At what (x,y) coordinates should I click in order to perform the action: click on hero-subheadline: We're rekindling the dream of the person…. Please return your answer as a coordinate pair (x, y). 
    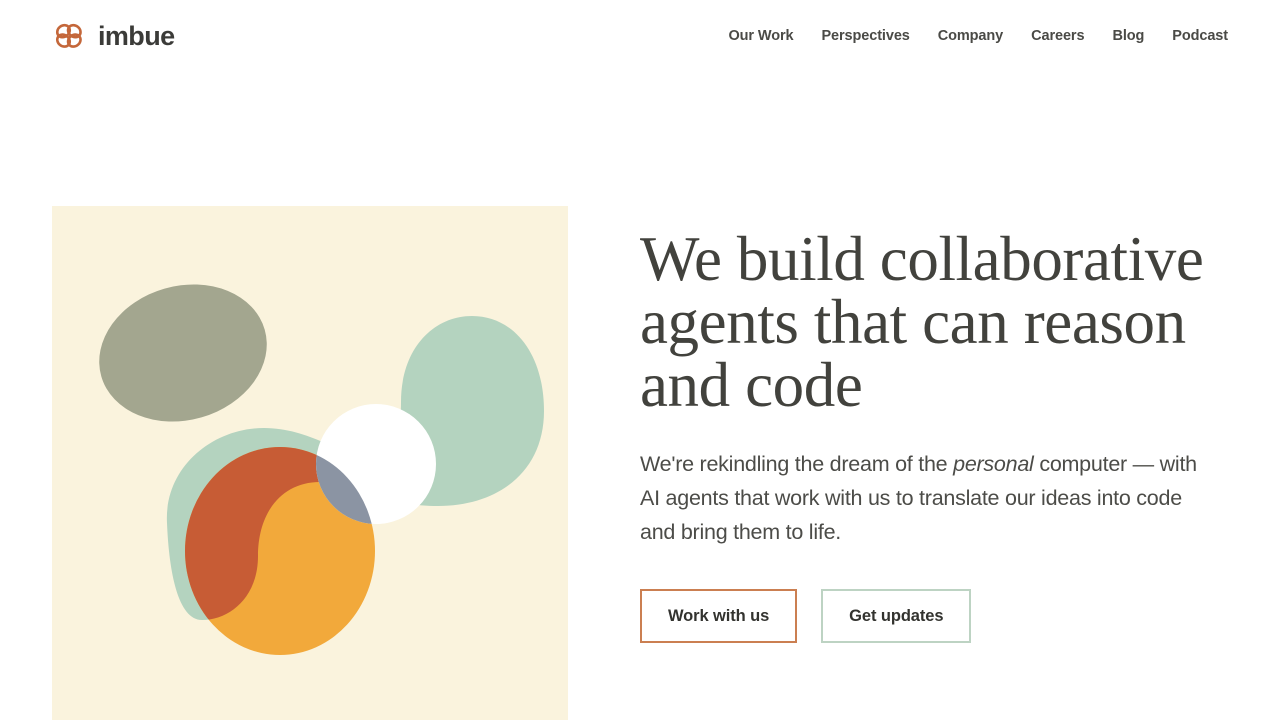
    Looking at the image, I should click on (927, 498).